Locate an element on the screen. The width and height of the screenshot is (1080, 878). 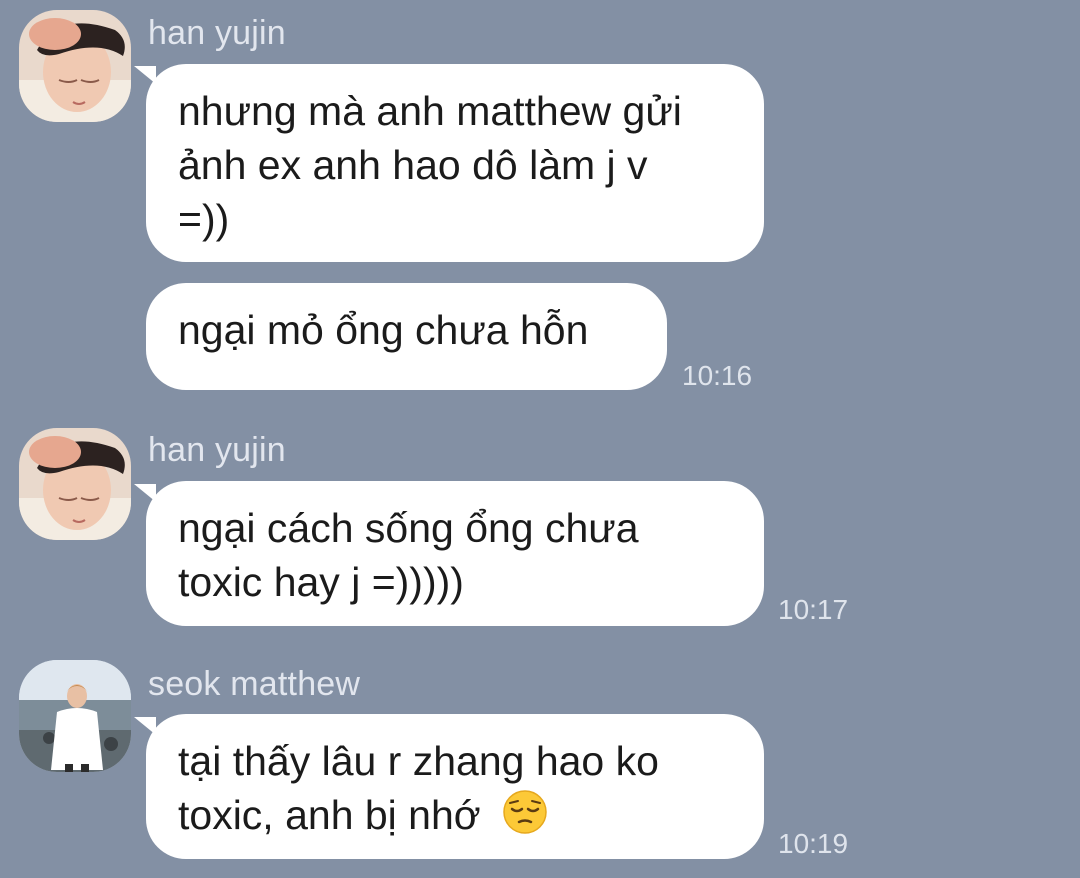
pensive-face-icon is located at coordinates (525, 818).